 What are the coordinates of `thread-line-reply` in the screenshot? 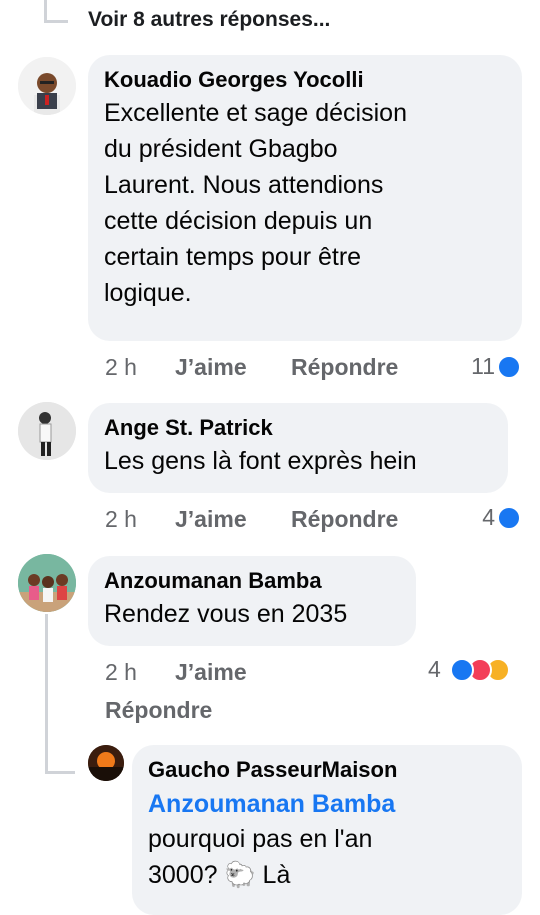 It's located at (46, 694).